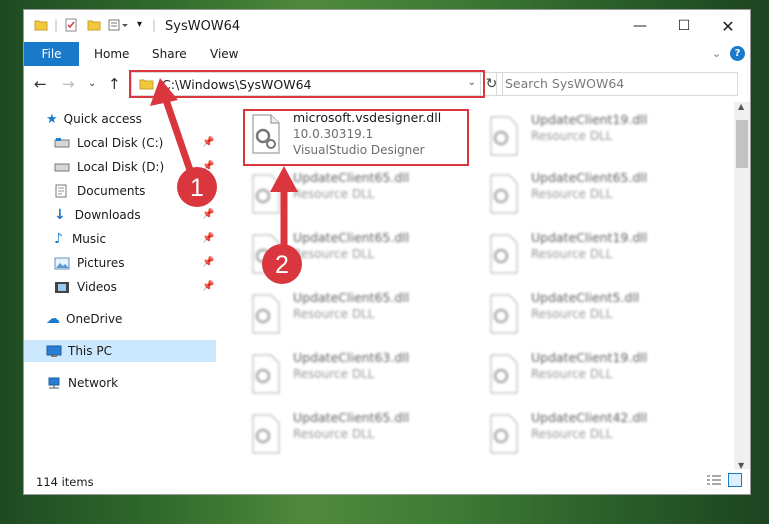  What do you see at coordinates (282, 265) in the screenshot?
I see `step-badge-2-label: 2` at bounding box center [282, 265].